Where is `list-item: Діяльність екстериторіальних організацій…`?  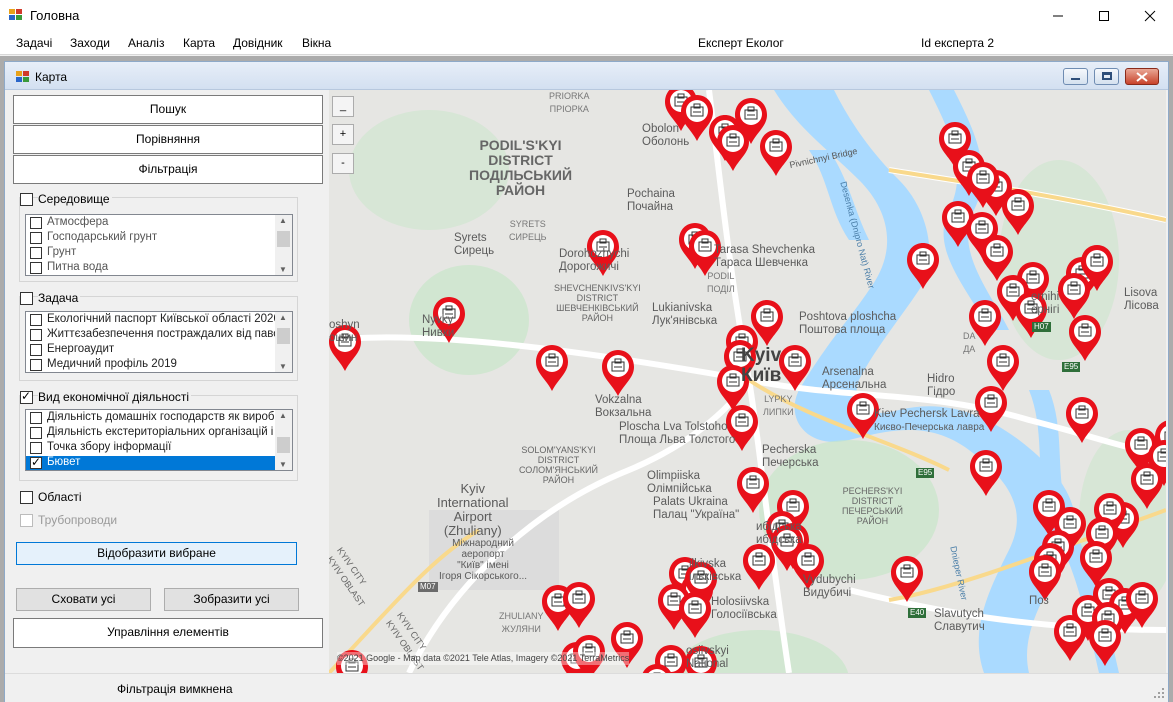
list-item: Діяльність екстериторіальних організацій… is located at coordinates (151, 433).